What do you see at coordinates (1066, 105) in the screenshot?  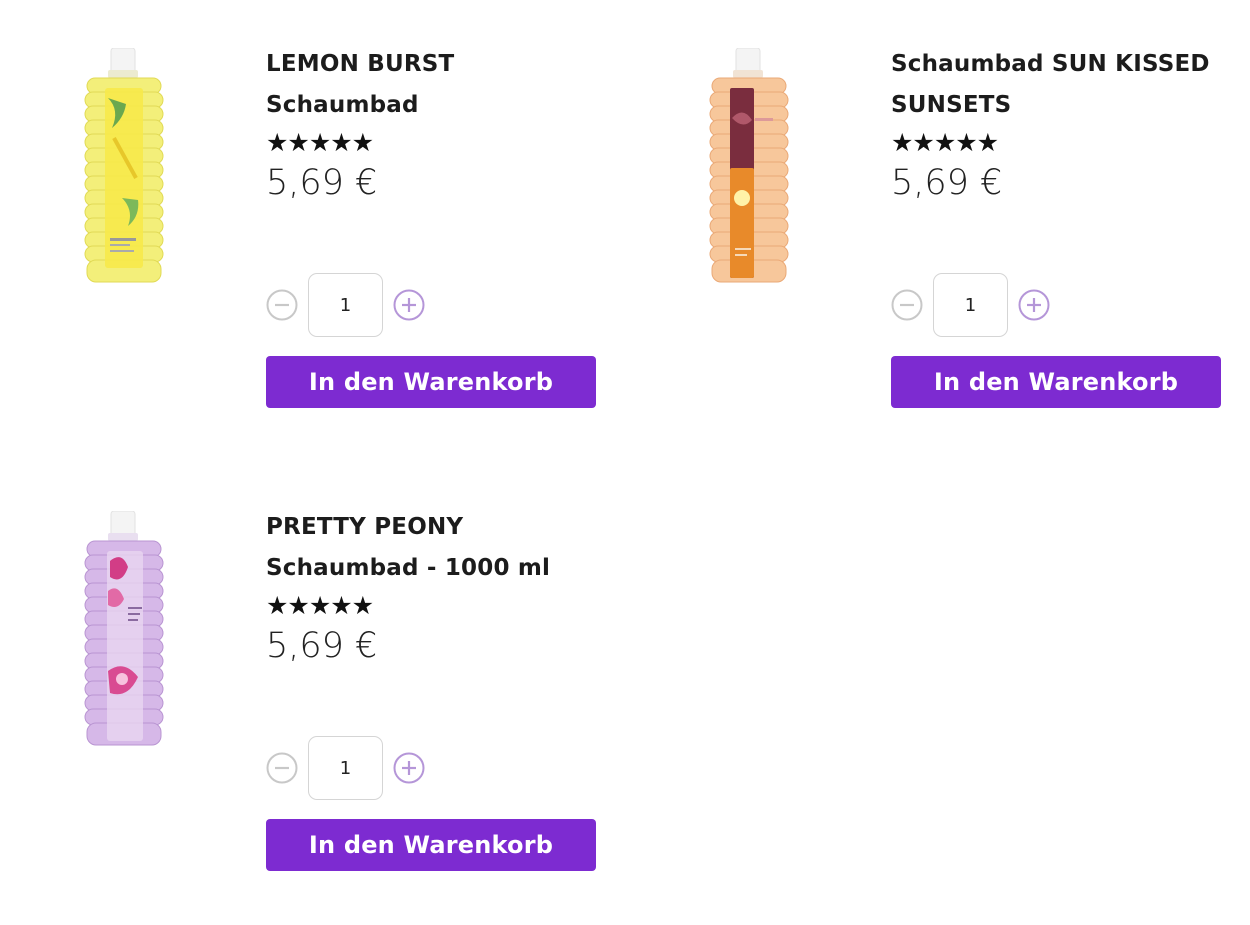 I see `product-name-line2: SUNSETS` at bounding box center [1066, 105].